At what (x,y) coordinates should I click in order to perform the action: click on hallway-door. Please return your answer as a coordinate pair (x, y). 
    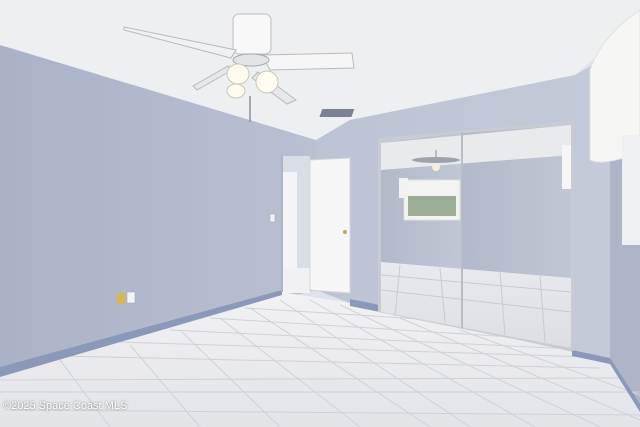
    Looking at the image, I should click on (290, 220).